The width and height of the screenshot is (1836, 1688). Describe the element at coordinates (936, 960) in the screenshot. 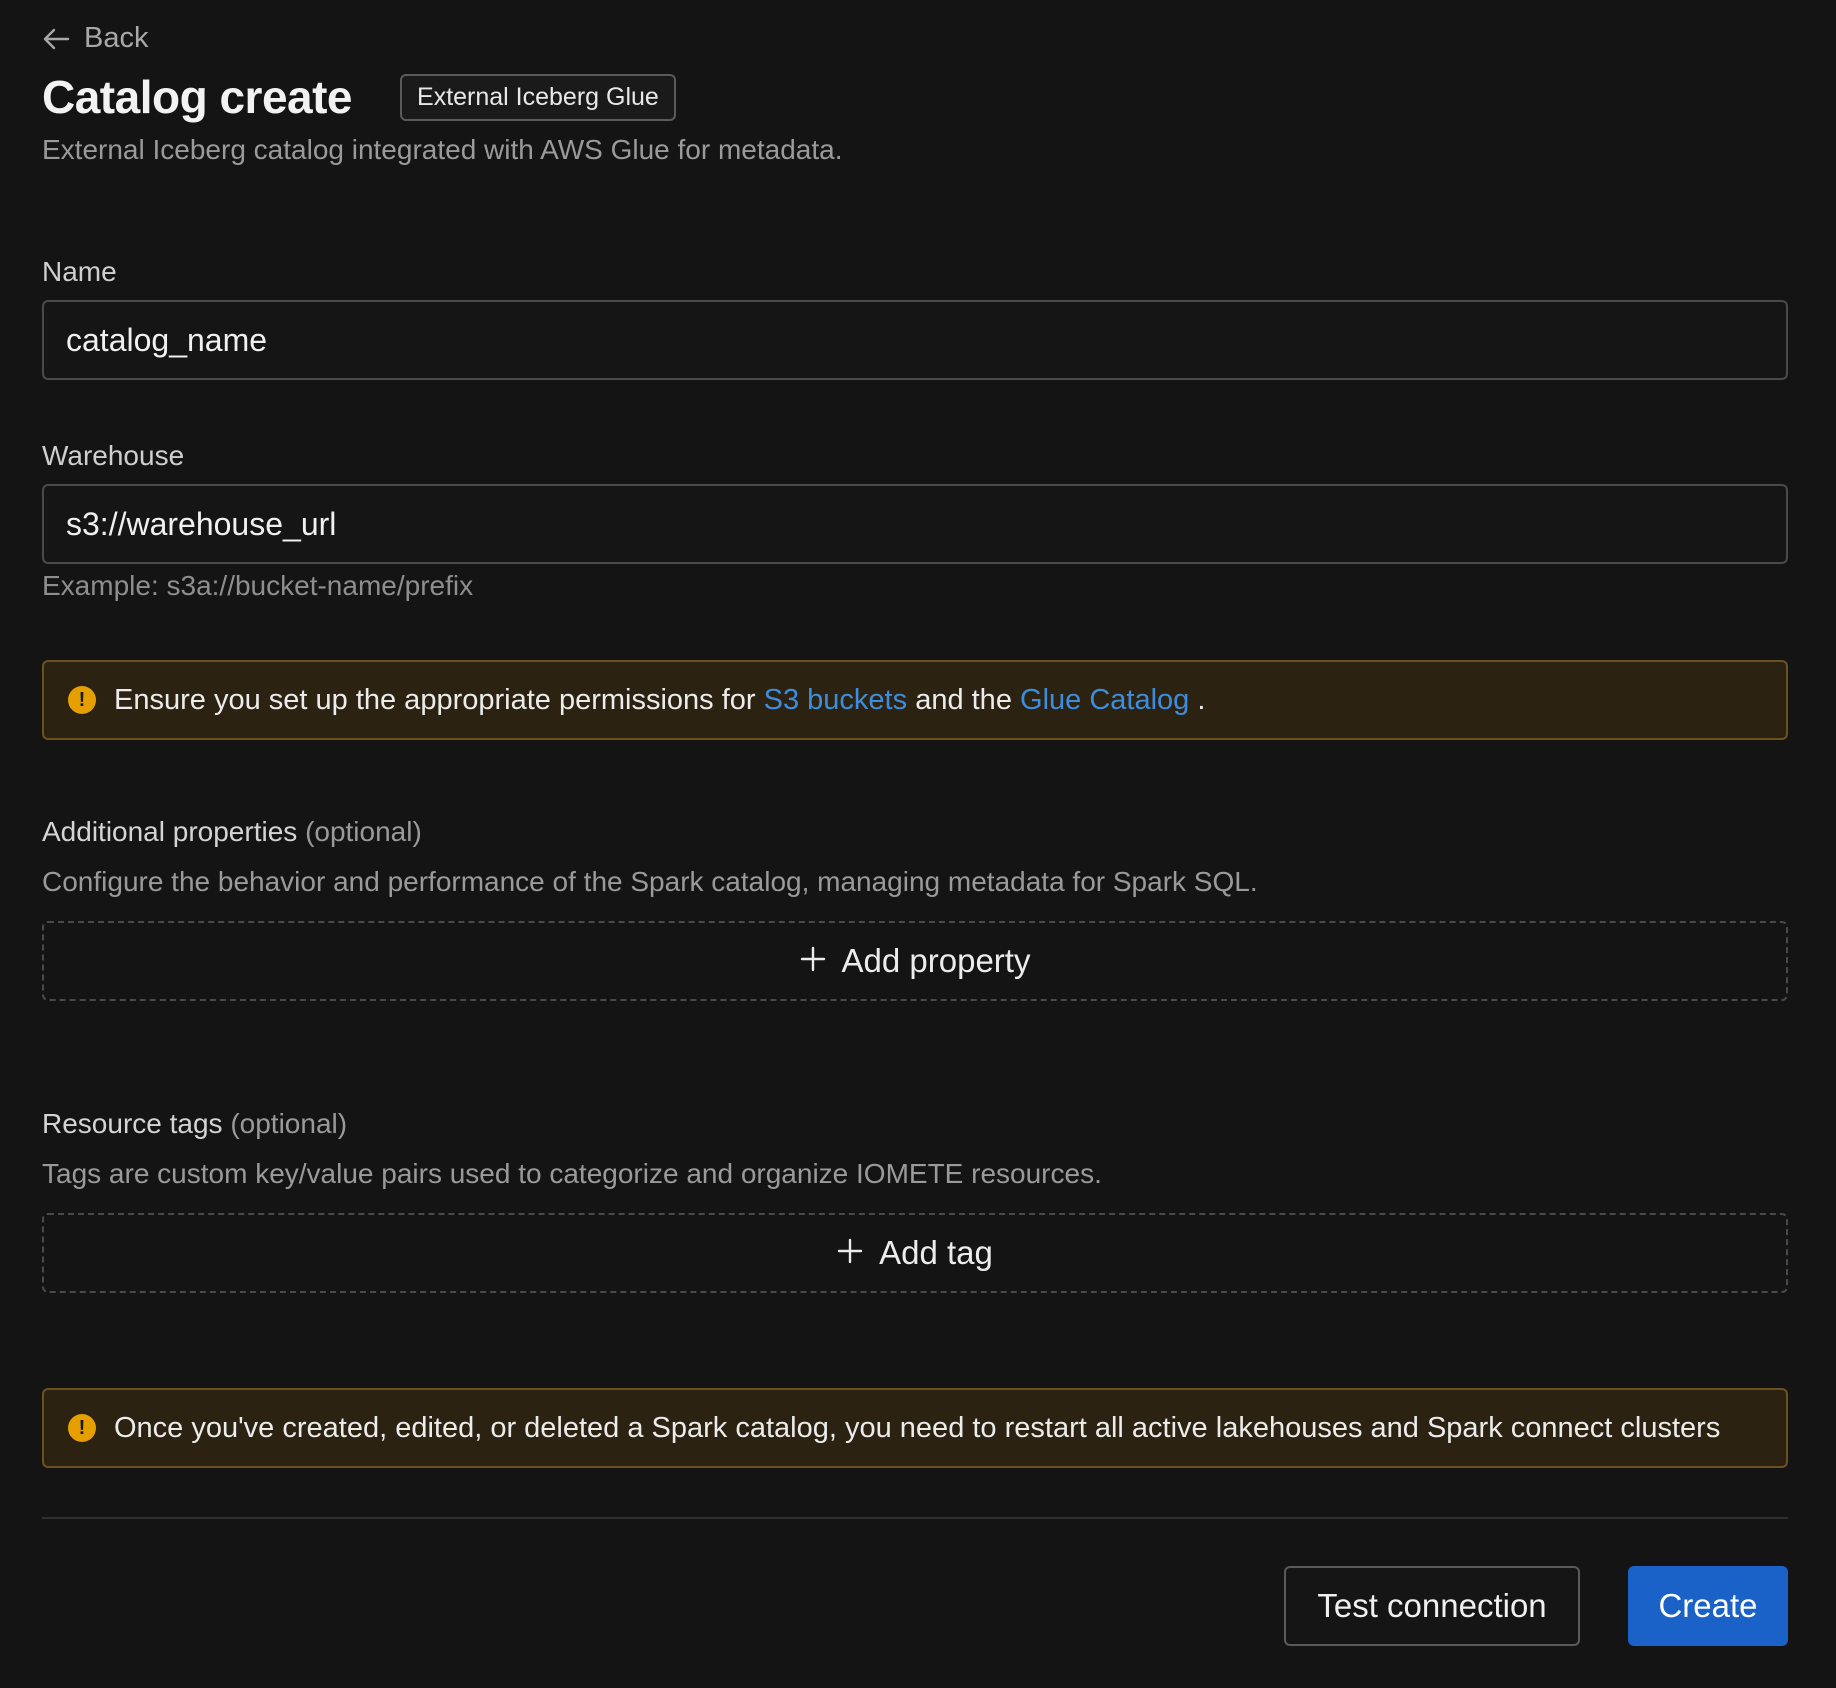

I see `add-property-label: Add property` at that location.